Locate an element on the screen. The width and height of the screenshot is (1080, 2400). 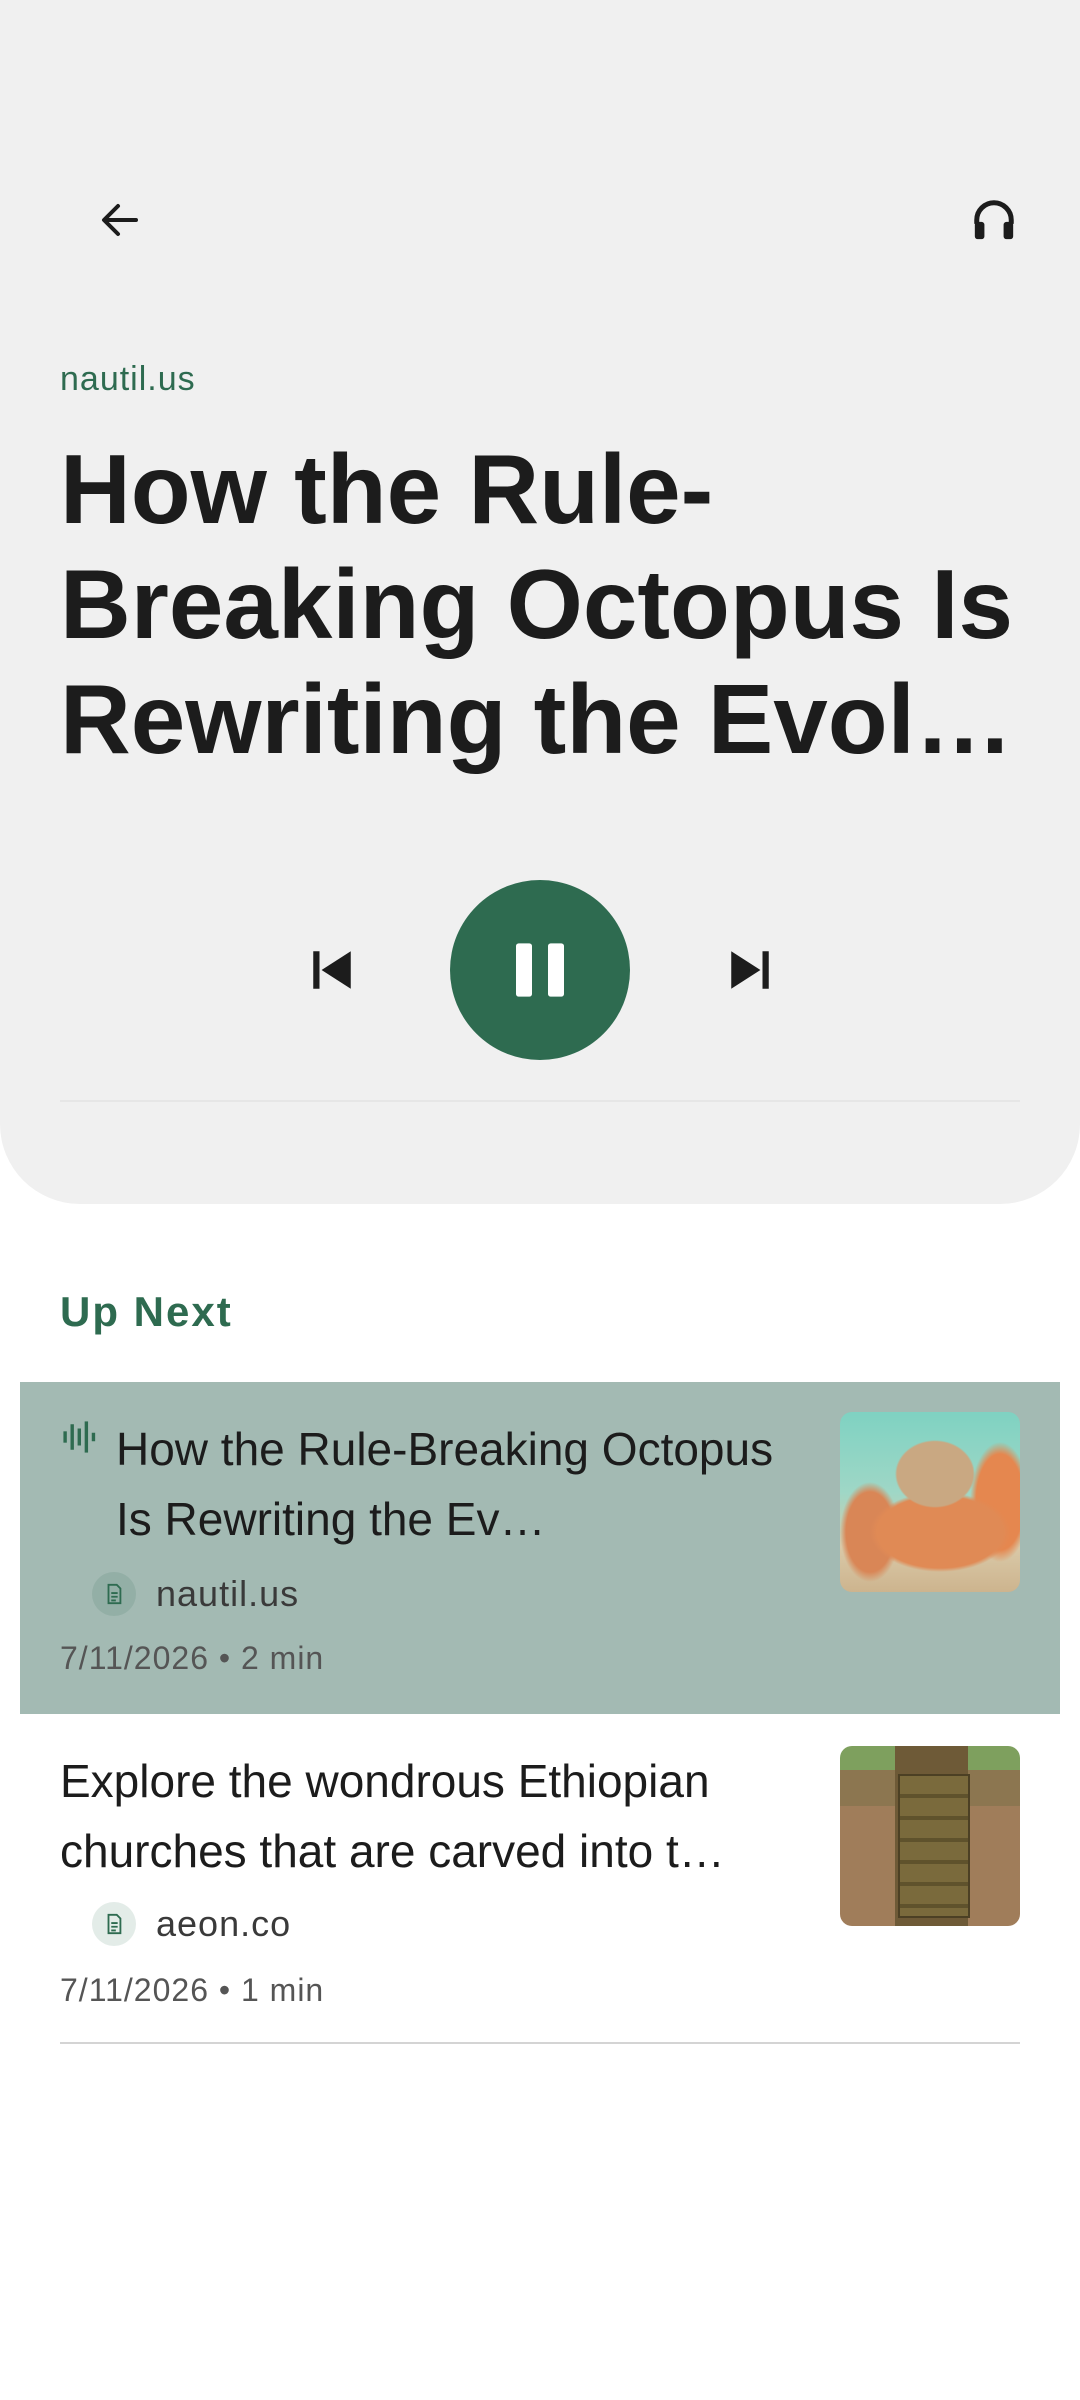
next-button is located at coordinates (750, 970).